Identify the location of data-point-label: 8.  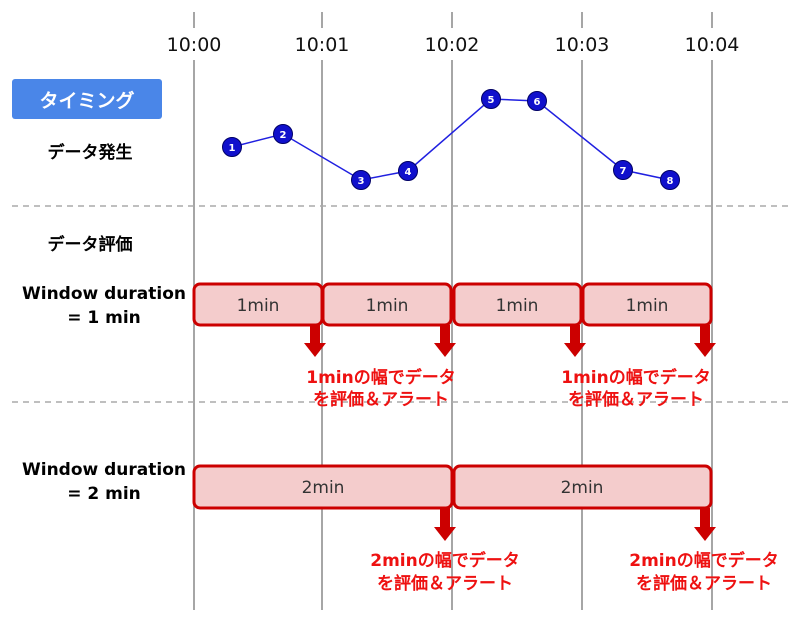
(670, 181).